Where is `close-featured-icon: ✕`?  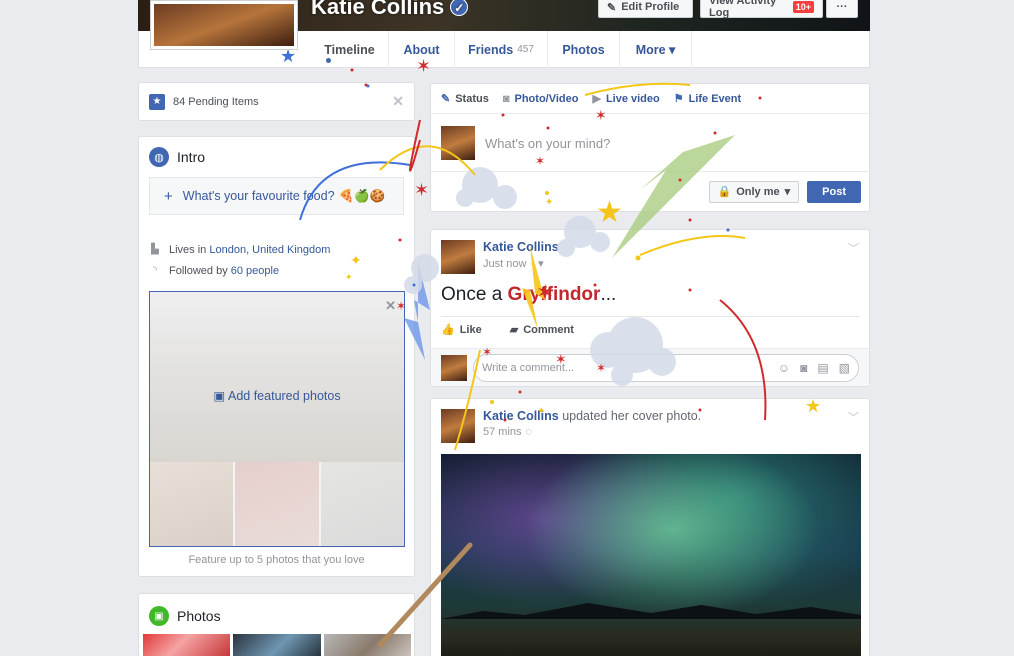
close-featured-icon: ✕ is located at coordinates (390, 306).